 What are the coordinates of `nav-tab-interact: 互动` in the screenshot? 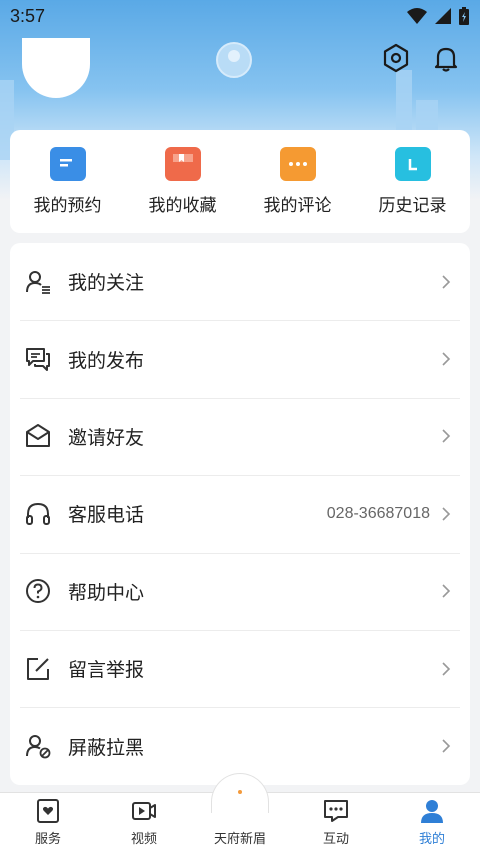 It's located at (336, 822).